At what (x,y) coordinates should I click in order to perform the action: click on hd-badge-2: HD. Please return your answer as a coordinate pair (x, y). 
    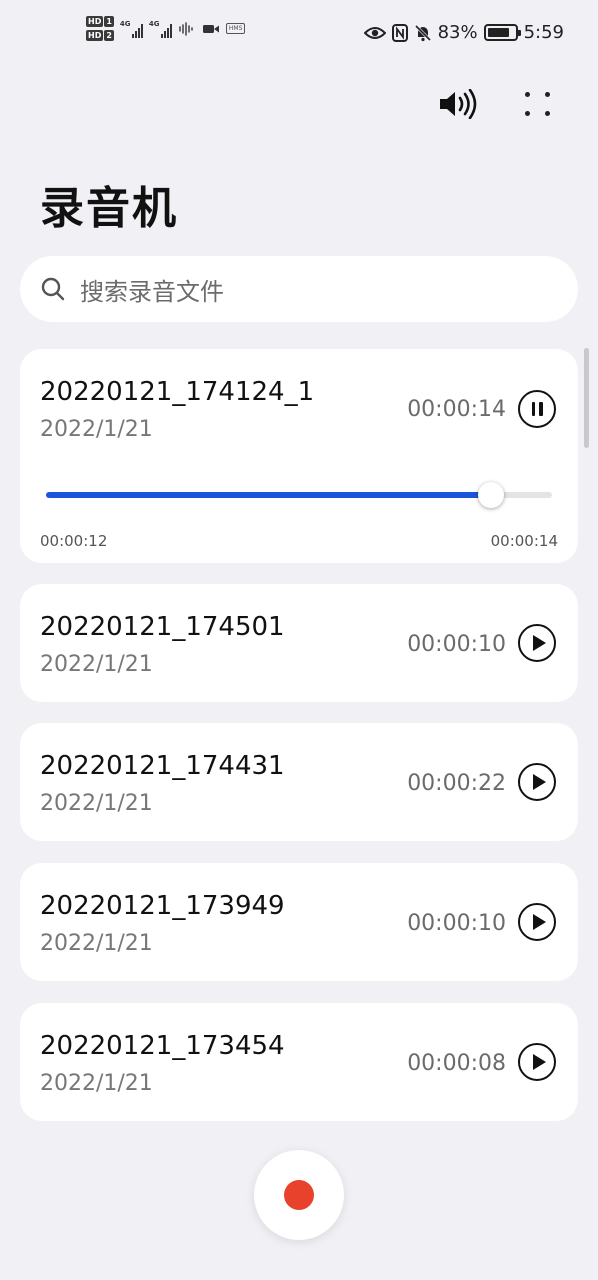
    Looking at the image, I should click on (95, 35).